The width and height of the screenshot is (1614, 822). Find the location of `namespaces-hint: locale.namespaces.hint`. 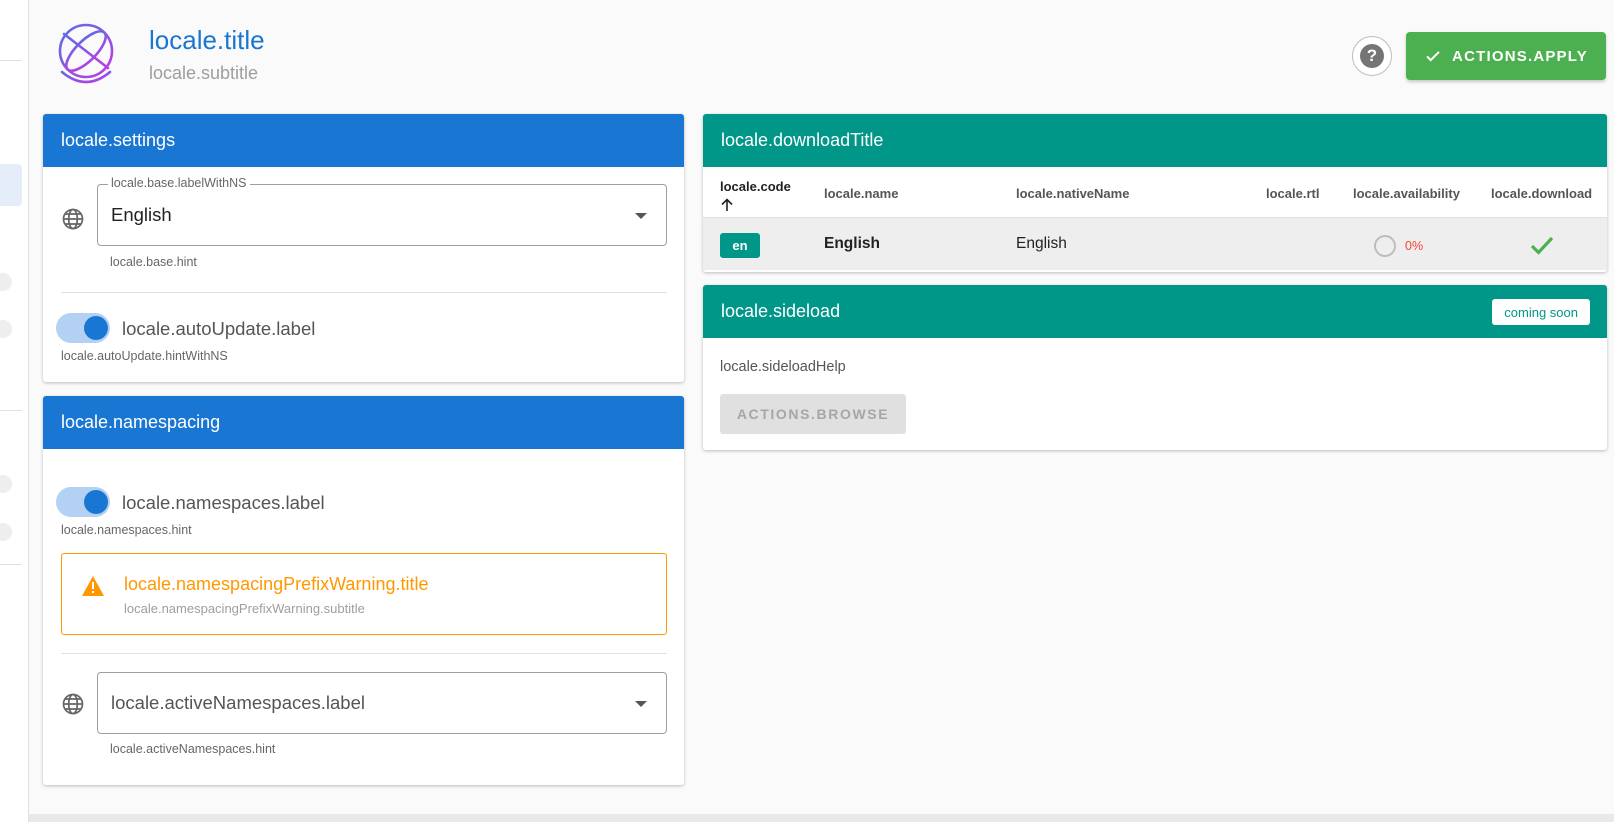

namespaces-hint: locale.namespaces.hint is located at coordinates (126, 530).